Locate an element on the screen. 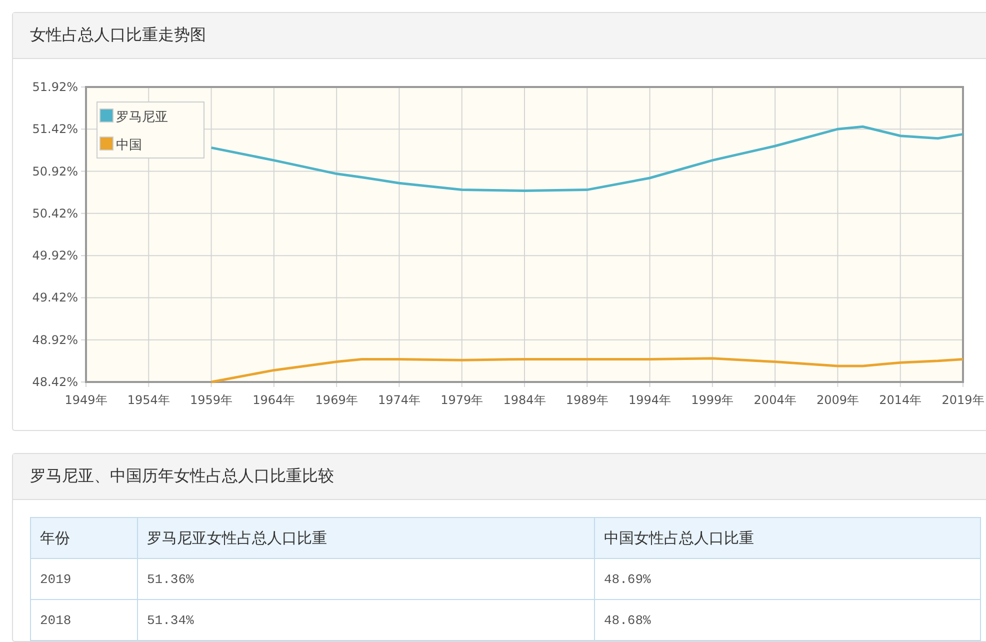 This screenshot has width=986, height=642. y-axis-label: 48.42% is located at coordinates (55, 382).